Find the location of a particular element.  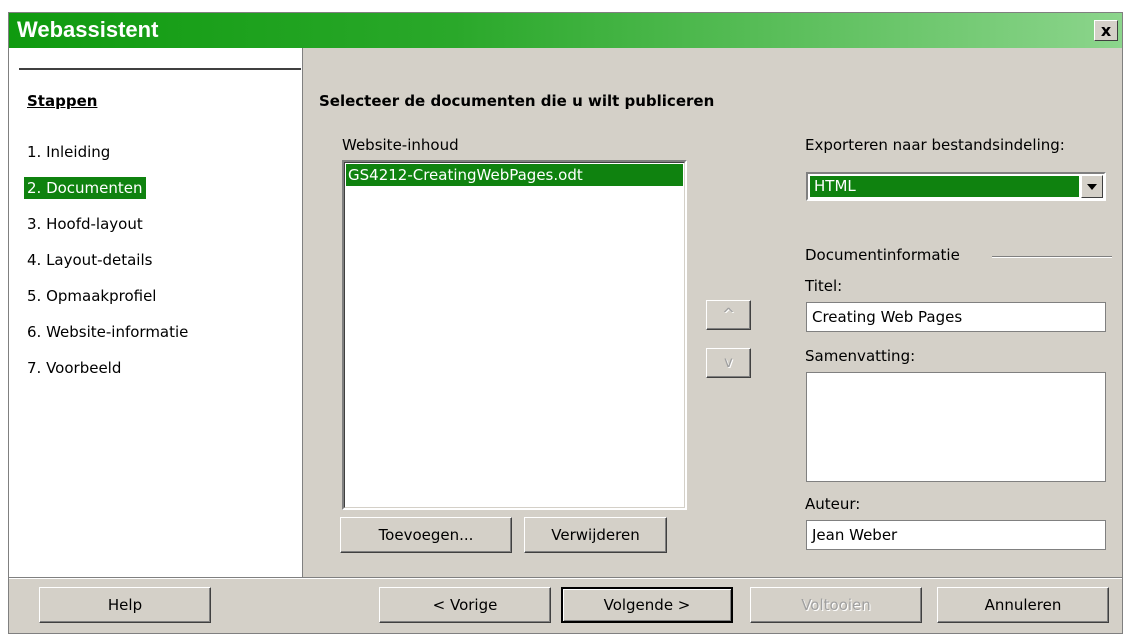

chevron-up-icon: ^ is located at coordinates (728, 314).